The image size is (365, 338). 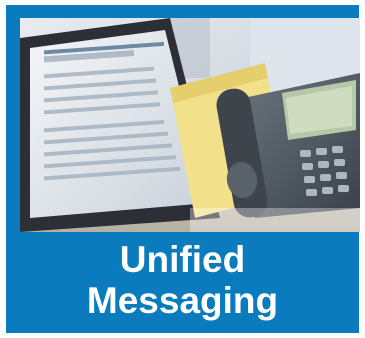 What do you see at coordinates (182, 300) in the screenshot?
I see `caption-line-2: Messaging` at bounding box center [182, 300].